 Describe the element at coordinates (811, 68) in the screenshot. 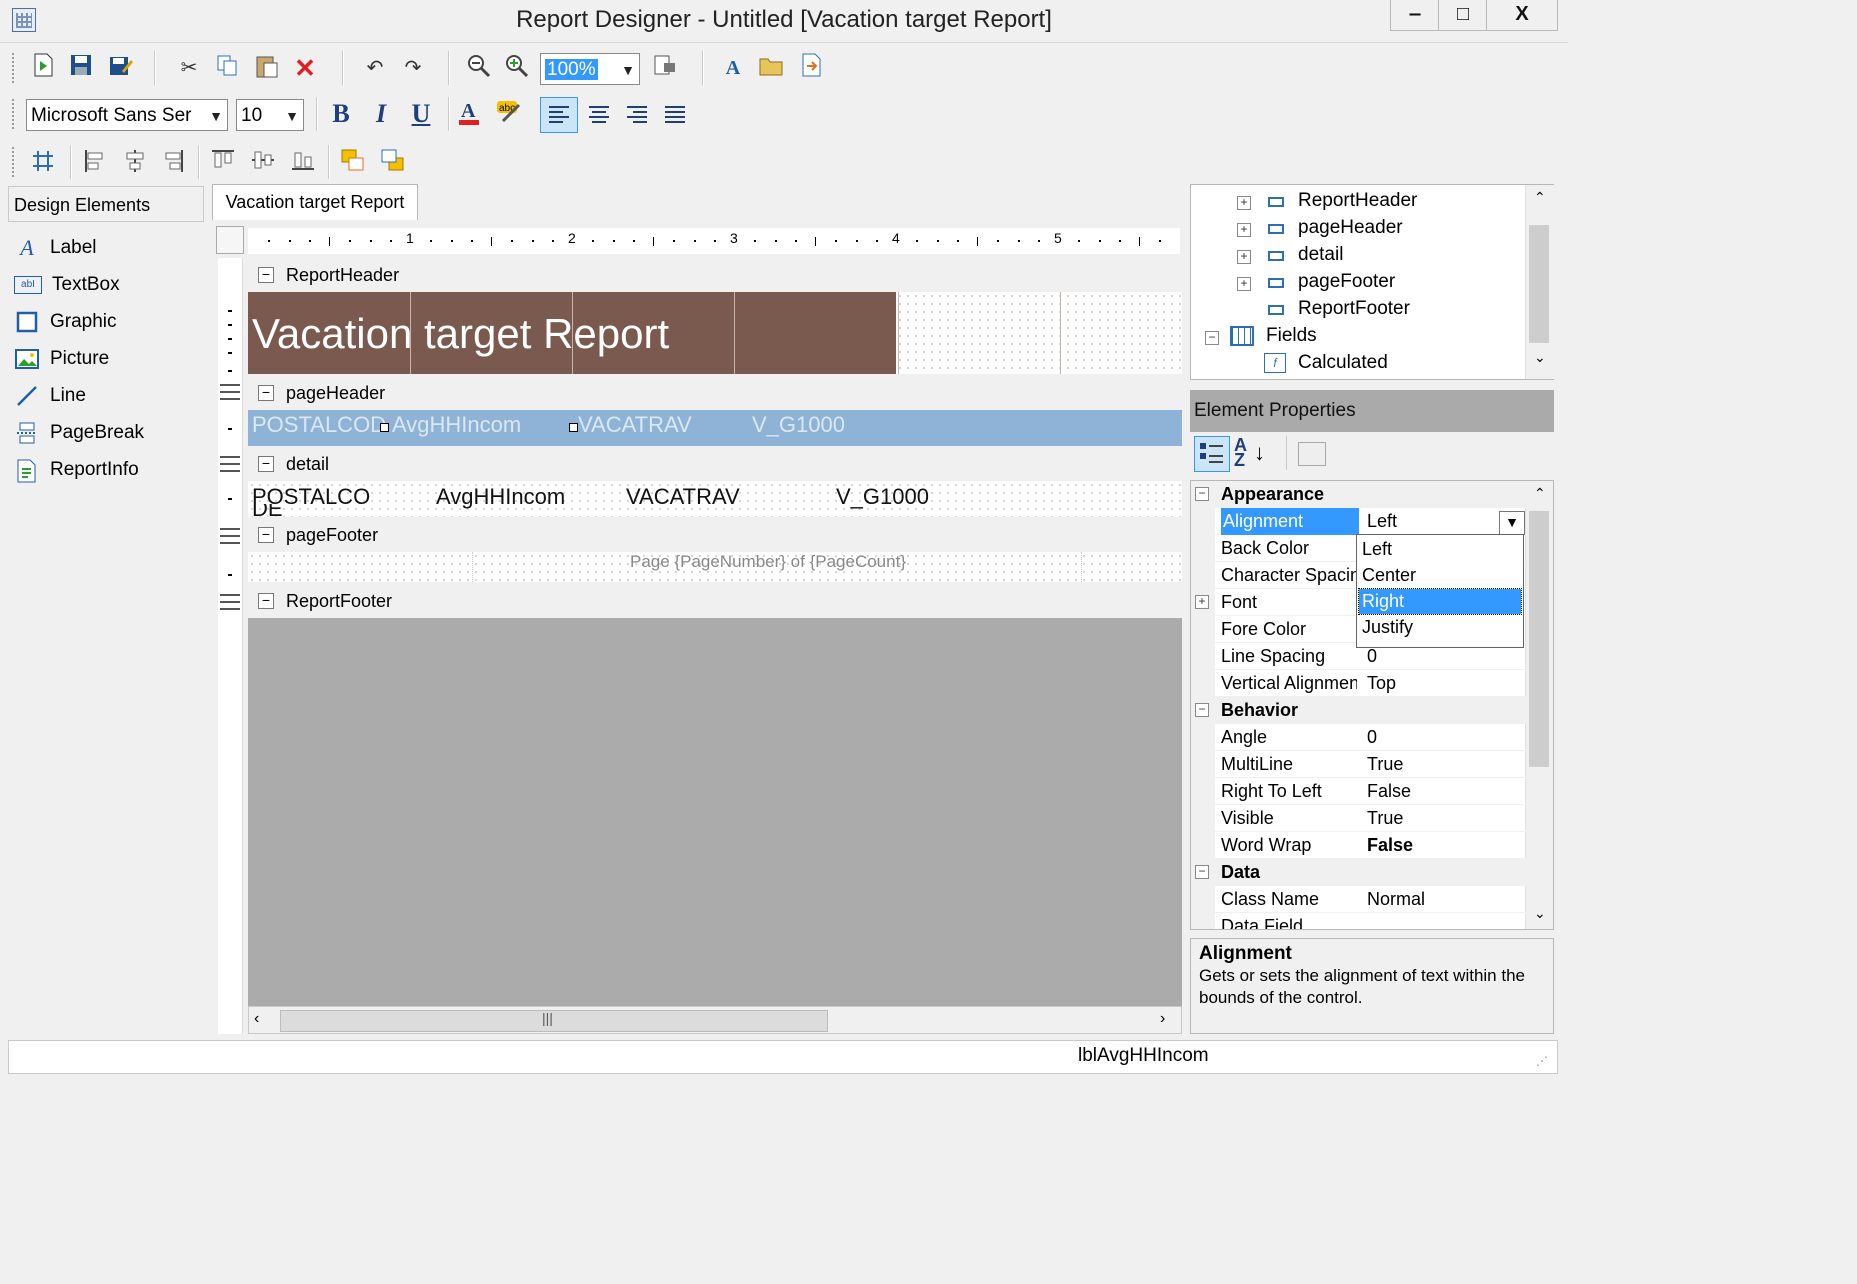

I see `export-icon` at that location.